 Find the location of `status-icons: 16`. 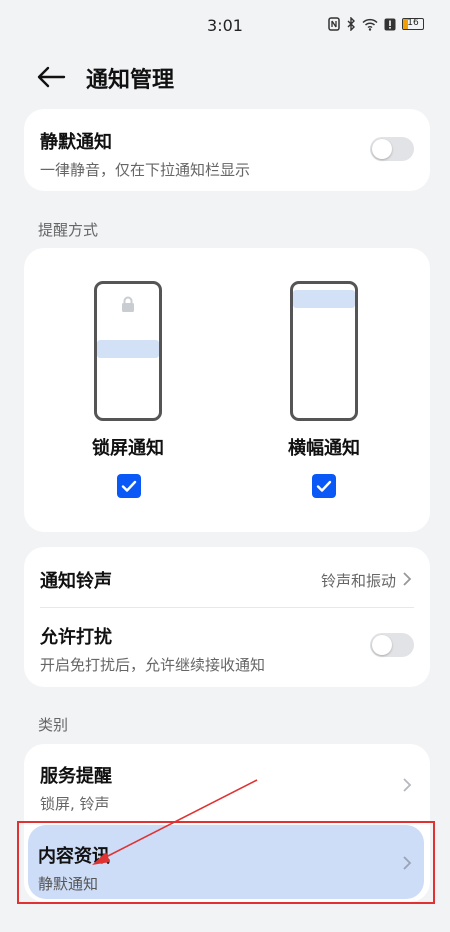

status-icons: 16 is located at coordinates (376, 24).